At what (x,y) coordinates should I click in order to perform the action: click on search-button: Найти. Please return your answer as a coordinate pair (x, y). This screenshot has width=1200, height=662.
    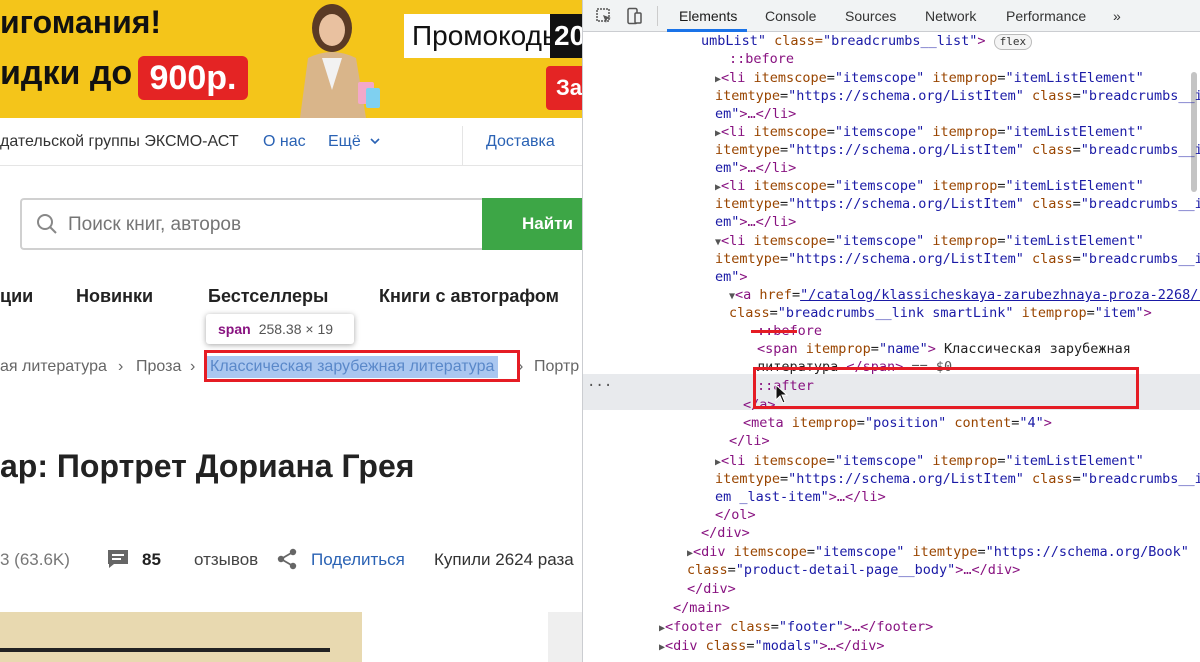
    Looking at the image, I should click on (532, 224).